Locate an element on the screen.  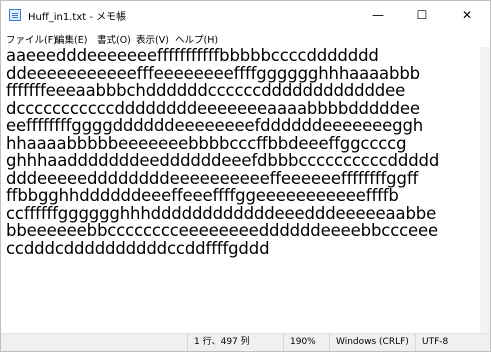
menu-format: 書式(O) is located at coordinates (114, 39).